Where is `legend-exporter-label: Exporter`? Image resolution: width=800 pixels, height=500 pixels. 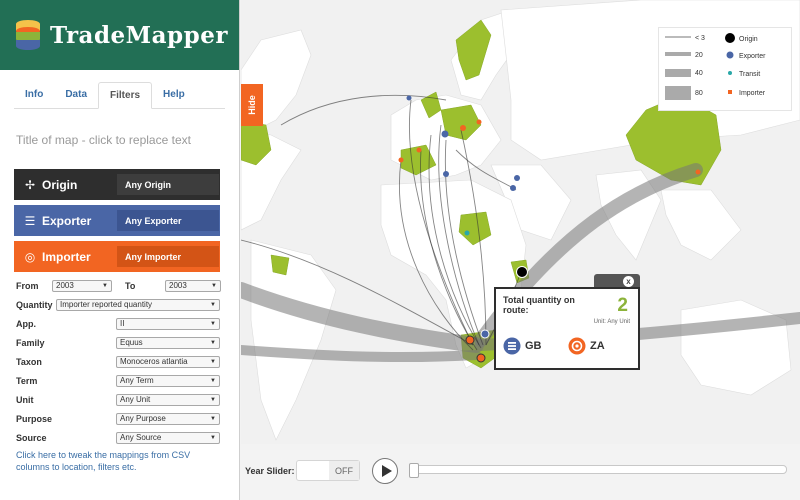
legend-exporter-label: Exporter is located at coordinates (752, 56).